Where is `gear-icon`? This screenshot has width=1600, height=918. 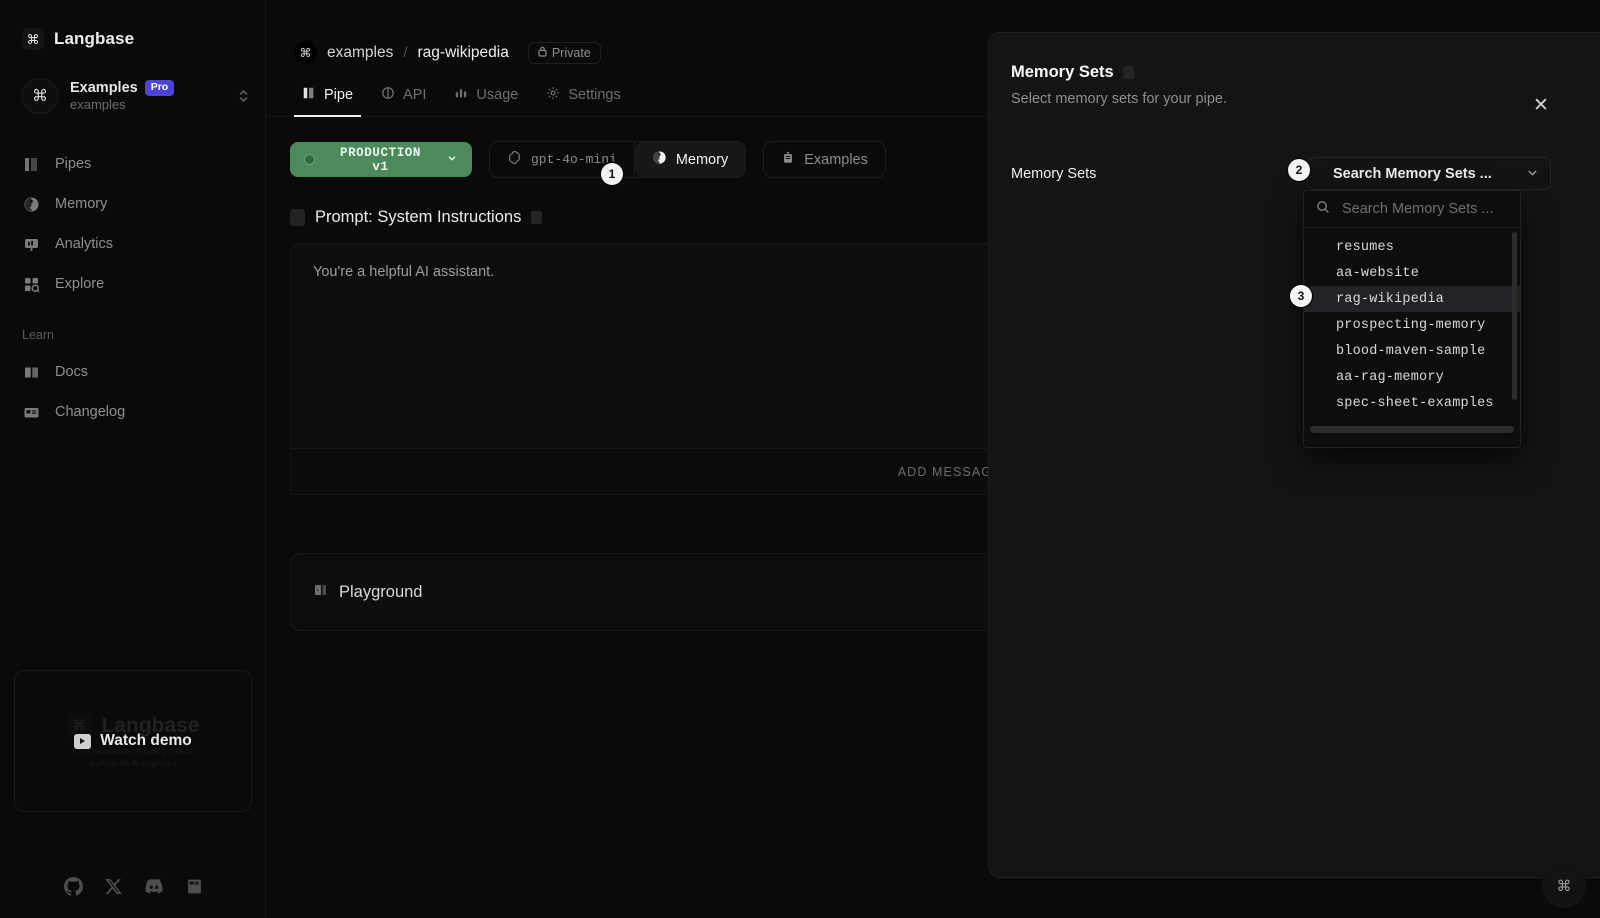 gear-icon is located at coordinates (553, 95).